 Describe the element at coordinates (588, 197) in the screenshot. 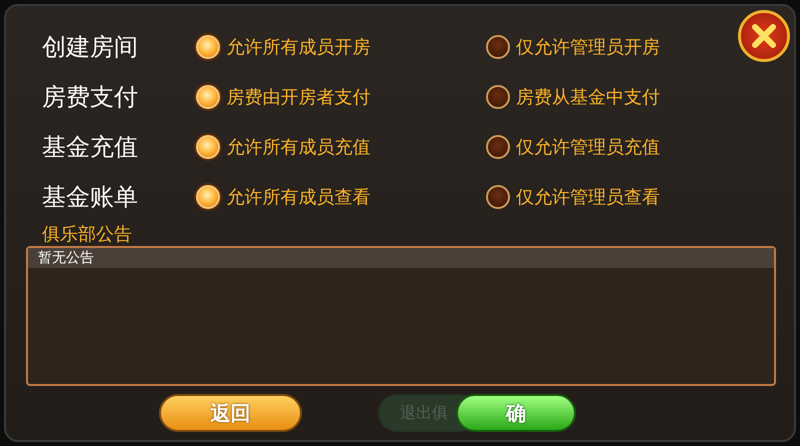

I see `option-label: 仅允许管理员查看` at that location.